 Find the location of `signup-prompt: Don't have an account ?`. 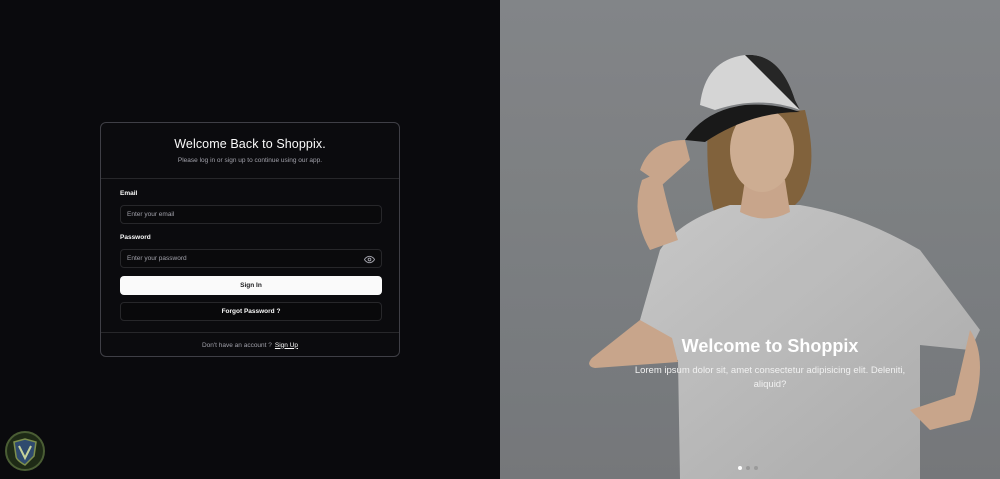

signup-prompt: Don't have an account ? is located at coordinates (236, 345).